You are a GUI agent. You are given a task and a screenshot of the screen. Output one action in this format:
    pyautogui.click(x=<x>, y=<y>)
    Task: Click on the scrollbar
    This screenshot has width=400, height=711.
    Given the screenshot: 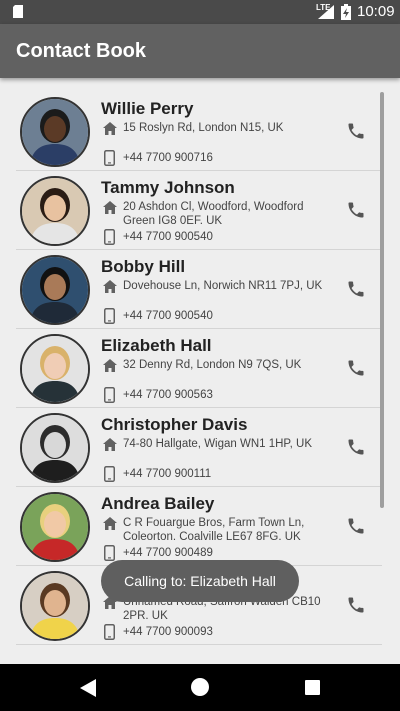 What is the action you would take?
    pyautogui.click(x=382, y=300)
    